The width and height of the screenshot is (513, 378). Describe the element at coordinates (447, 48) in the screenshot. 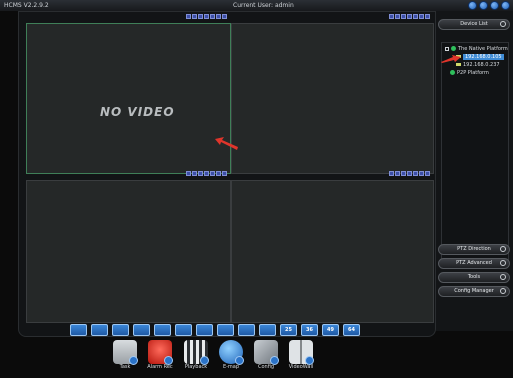

I see `checkbox-icon` at that location.